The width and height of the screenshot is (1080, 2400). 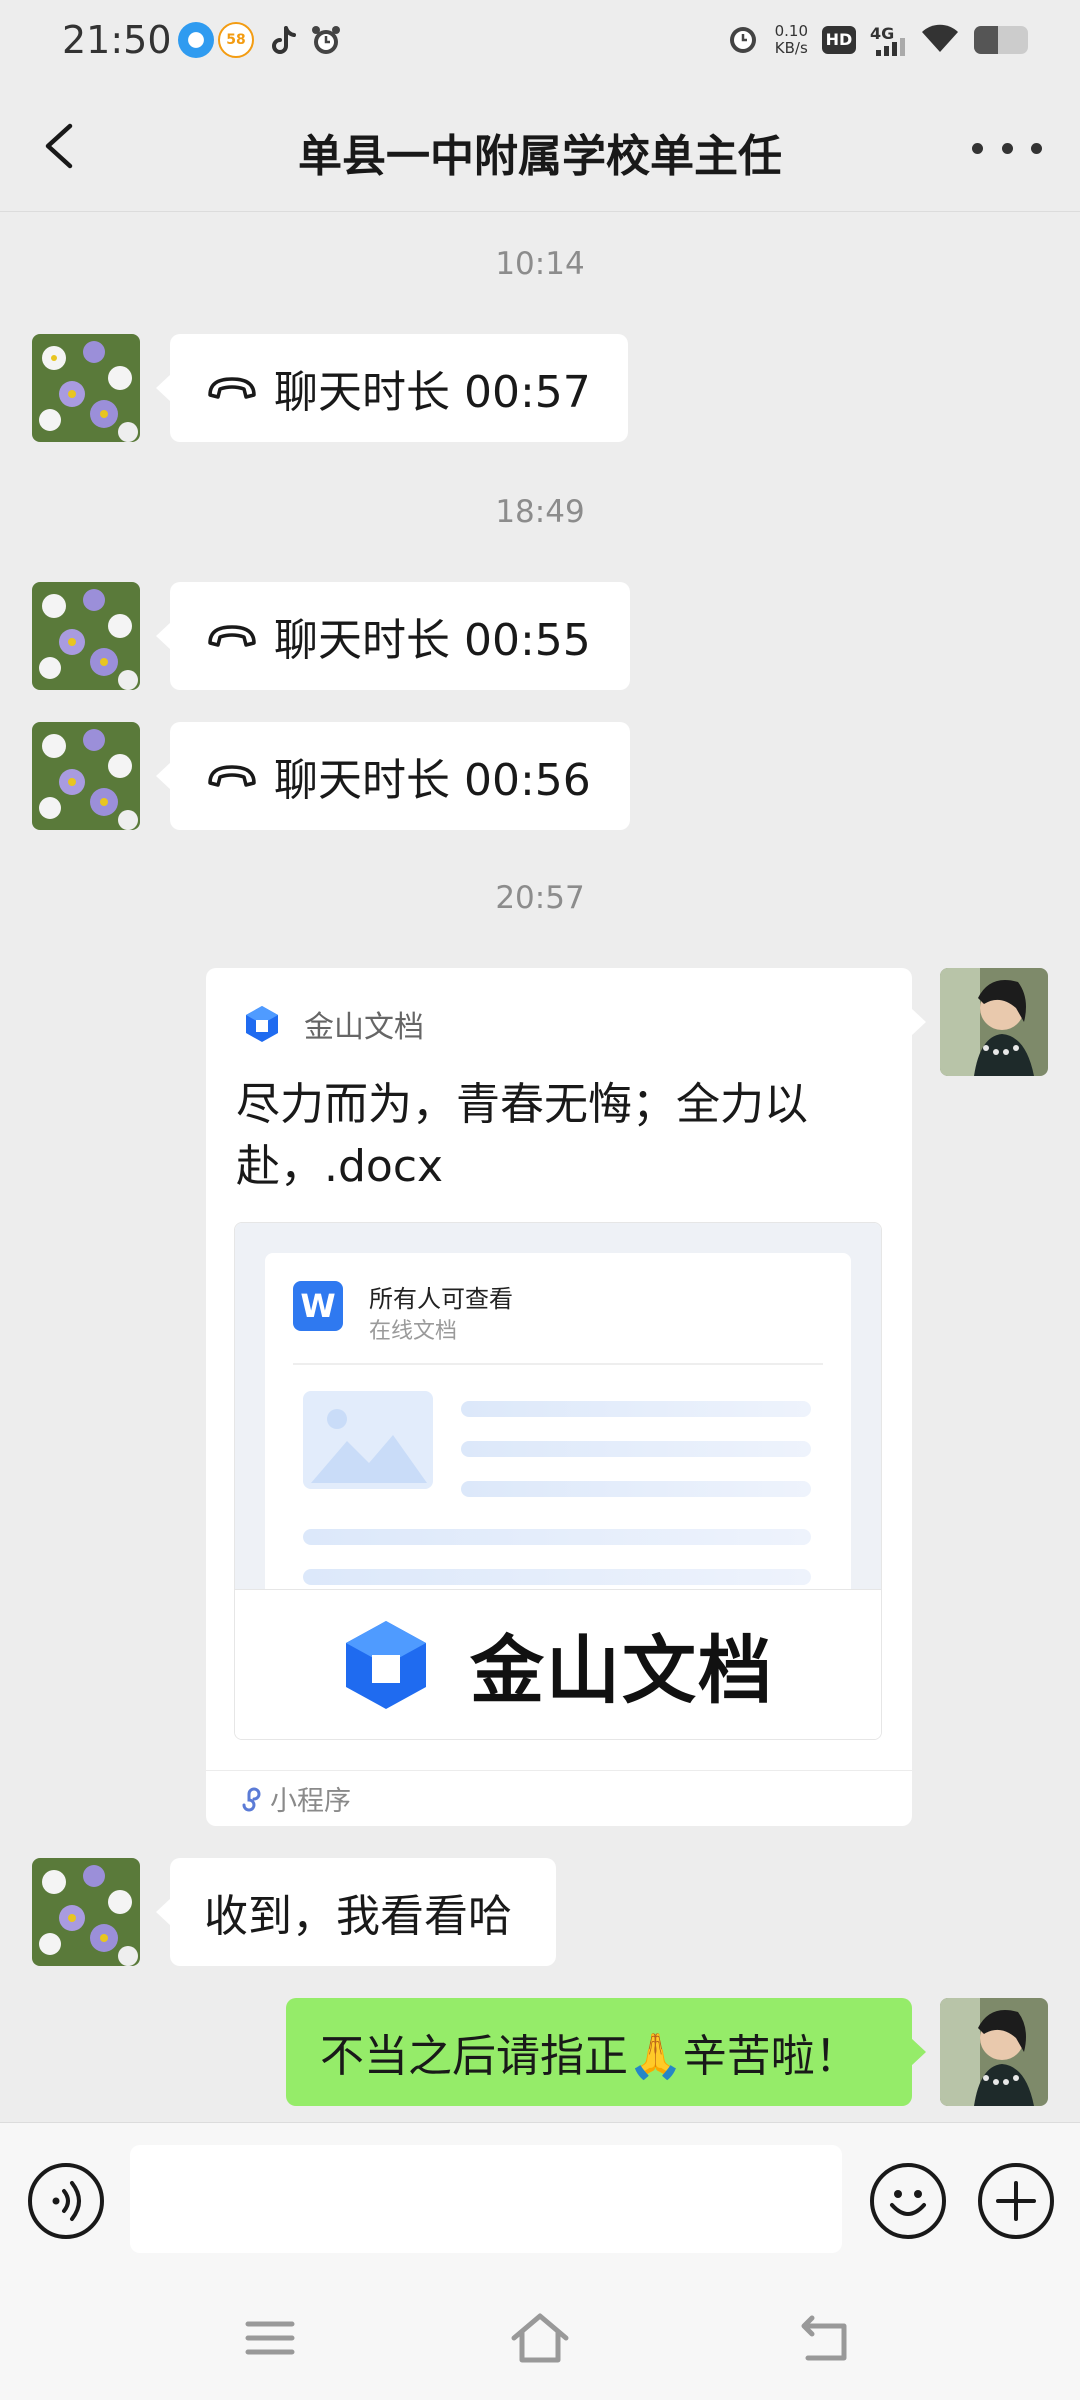 I want to click on call-record-bubble: 聊天时长 00:57, so click(x=392, y=388).